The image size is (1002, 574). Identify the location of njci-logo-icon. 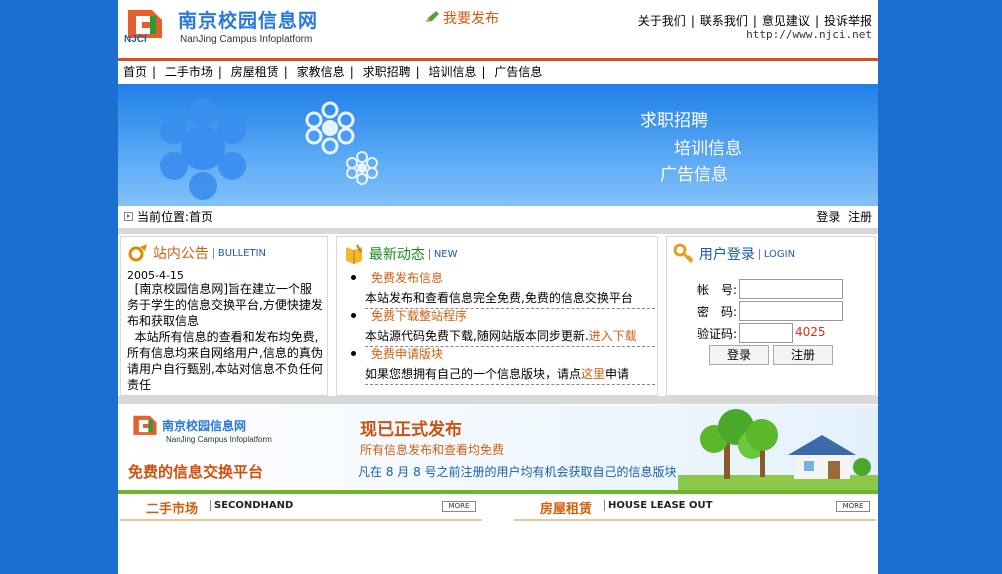
(145, 425).